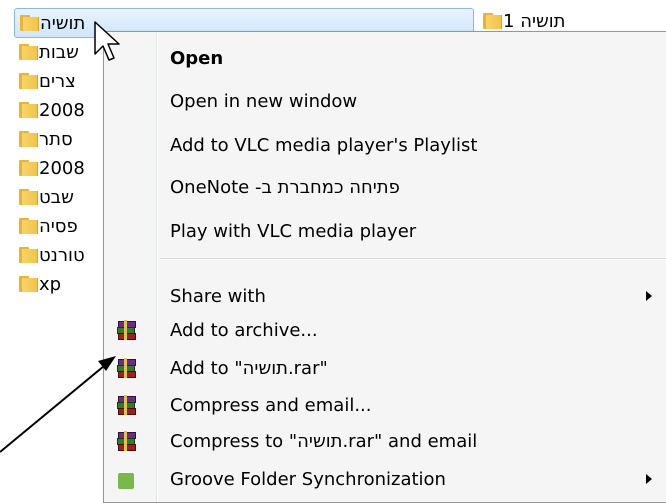 This screenshot has height=503, width=666. Describe the element at coordinates (293, 231) in the screenshot. I see `menu-item-label: Play with VLC media player` at that location.